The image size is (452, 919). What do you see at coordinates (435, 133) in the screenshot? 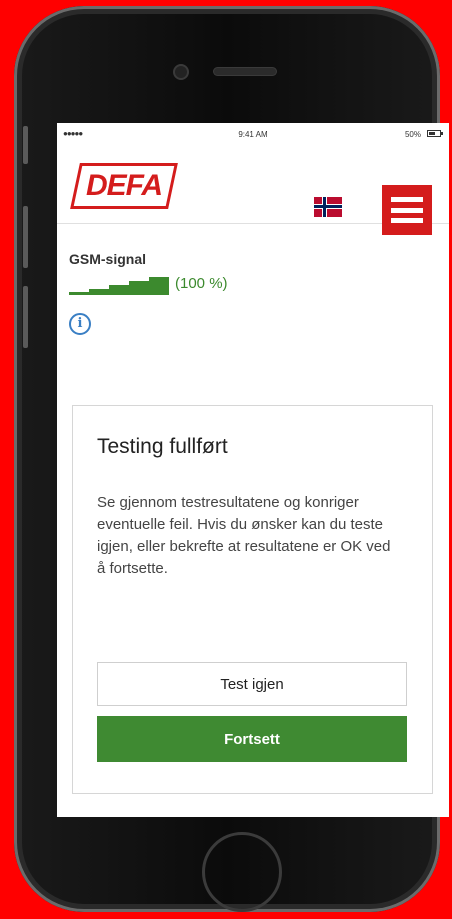
I see `battery-icon` at bounding box center [435, 133].